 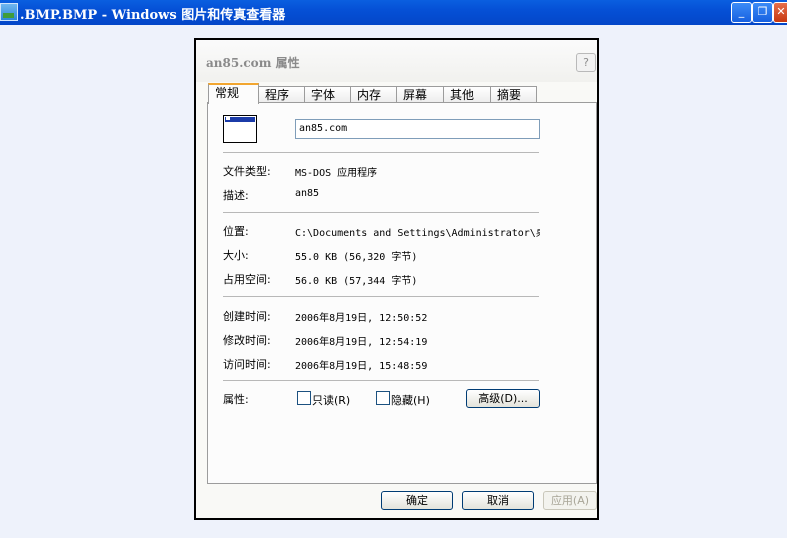 I want to click on readonly-label: 只读(R), so click(x=331, y=400).